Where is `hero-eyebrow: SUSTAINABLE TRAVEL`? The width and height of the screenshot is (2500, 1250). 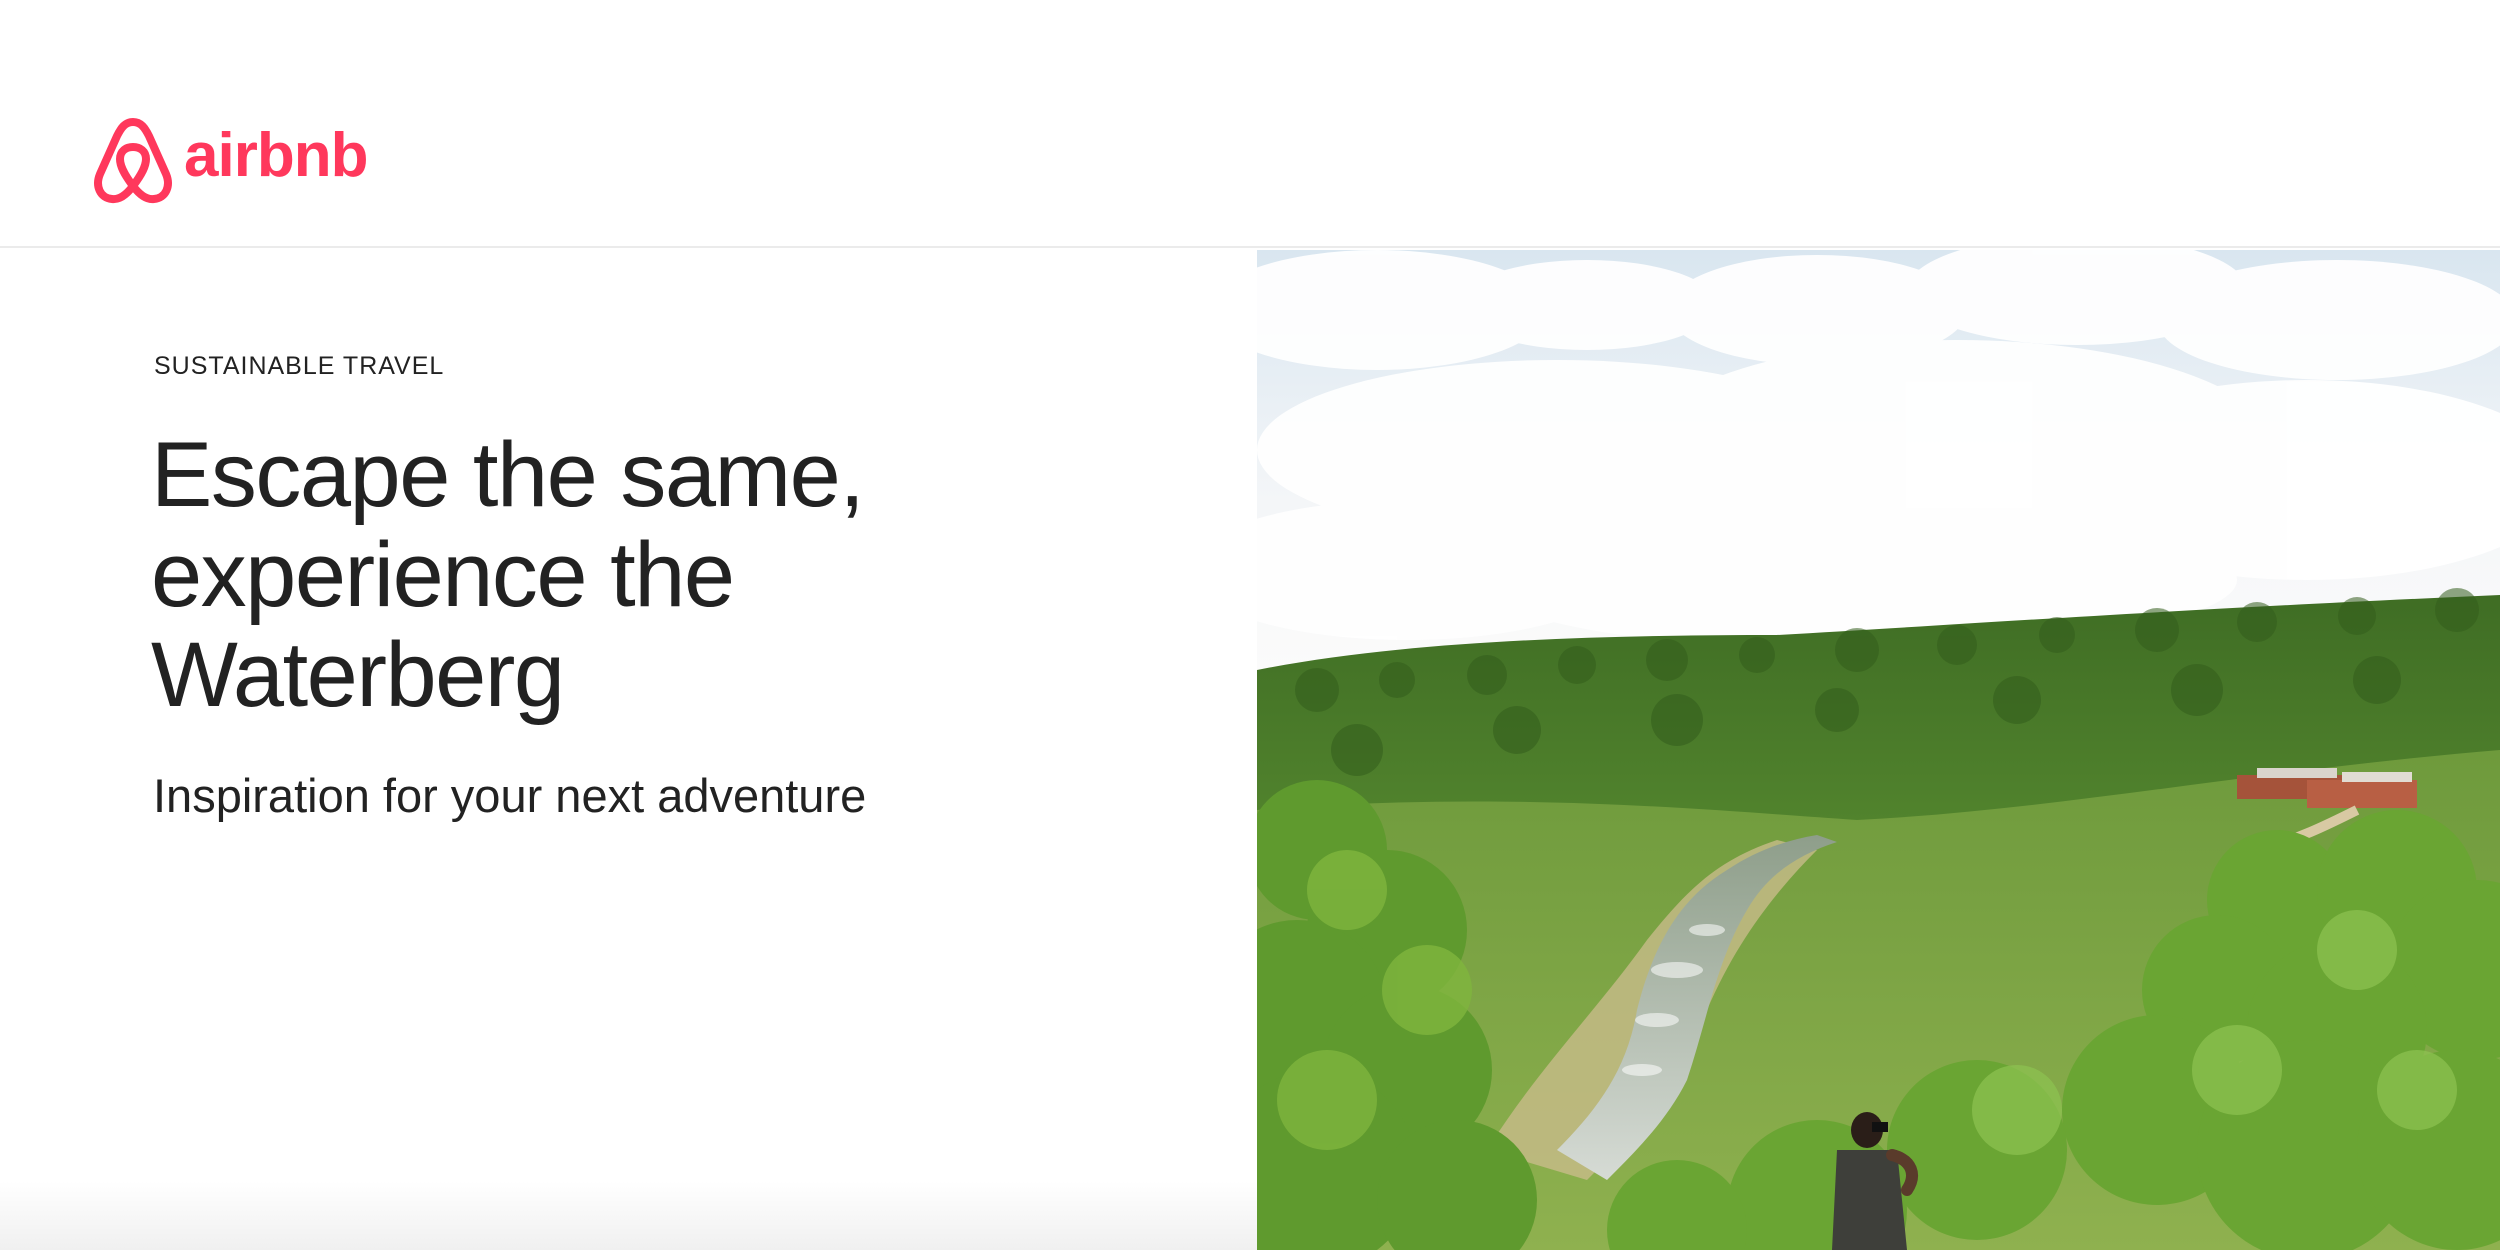
hero-eyebrow: SUSTAINABLE TRAVEL is located at coordinates (299, 366).